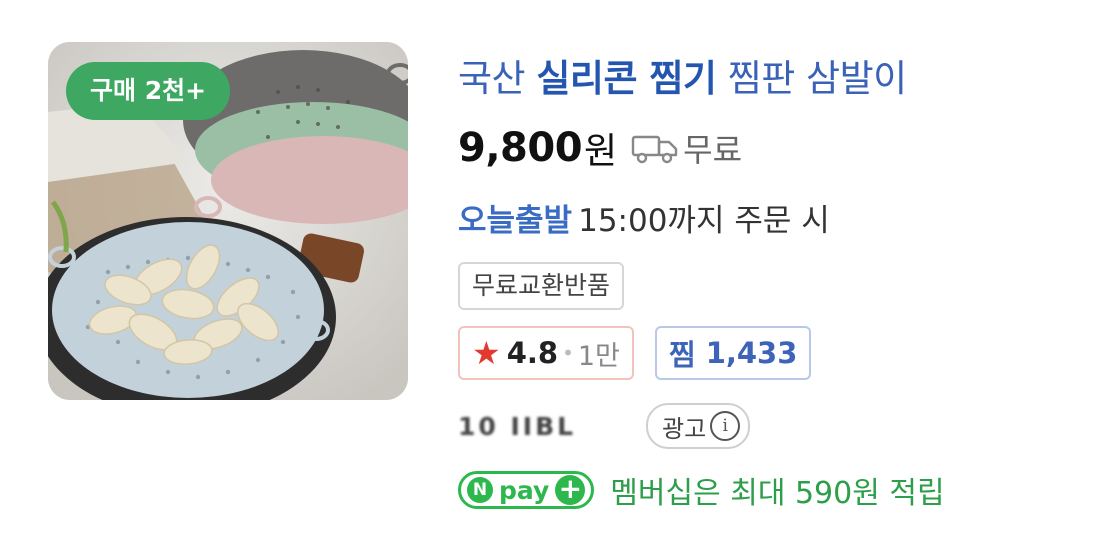 The height and width of the screenshot is (556, 1108). Describe the element at coordinates (682, 355) in the screenshot. I see `wish-label: 찜` at that location.